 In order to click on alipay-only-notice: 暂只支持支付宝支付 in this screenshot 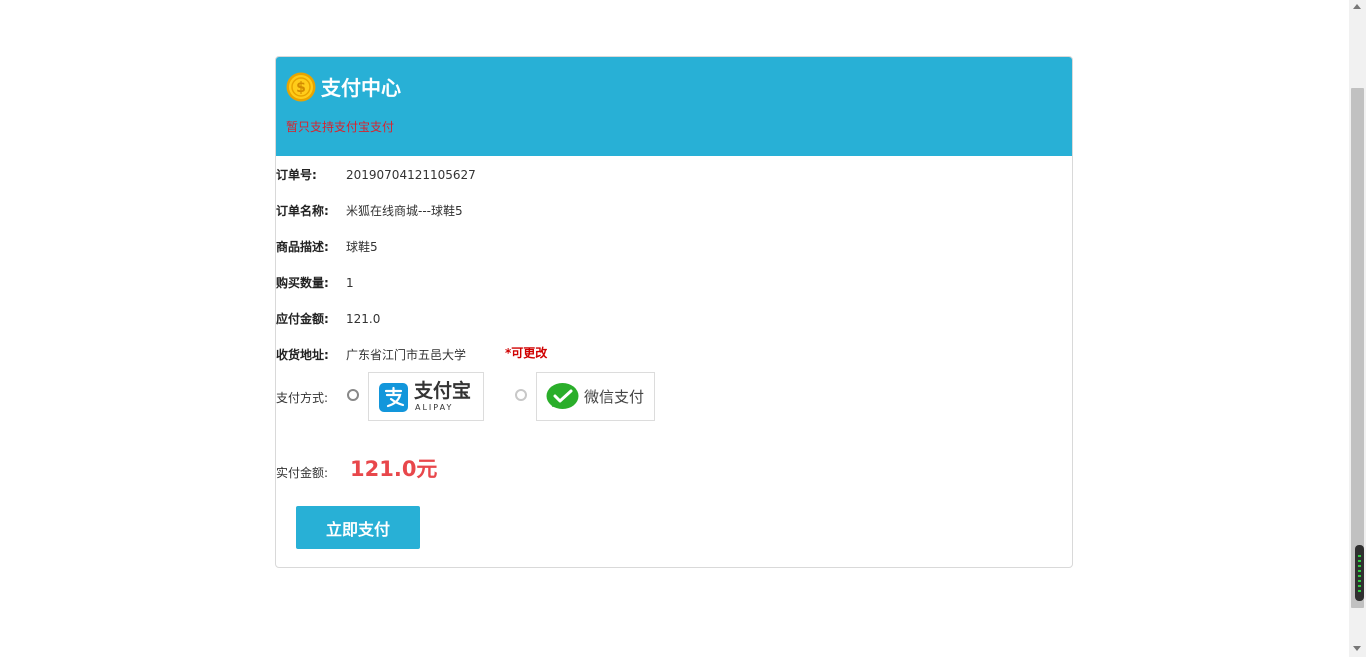, I will do `click(340, 127)`.